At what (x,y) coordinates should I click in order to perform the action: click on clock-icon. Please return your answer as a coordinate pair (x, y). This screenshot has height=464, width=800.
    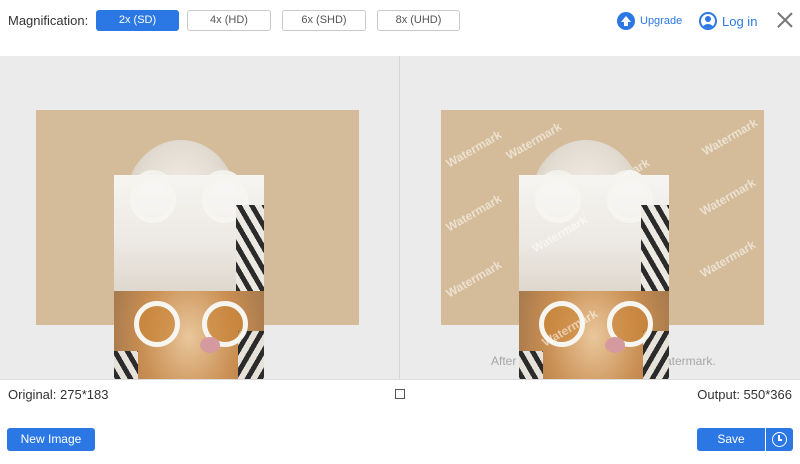
    Looking at the image, I should click on (779, 439).